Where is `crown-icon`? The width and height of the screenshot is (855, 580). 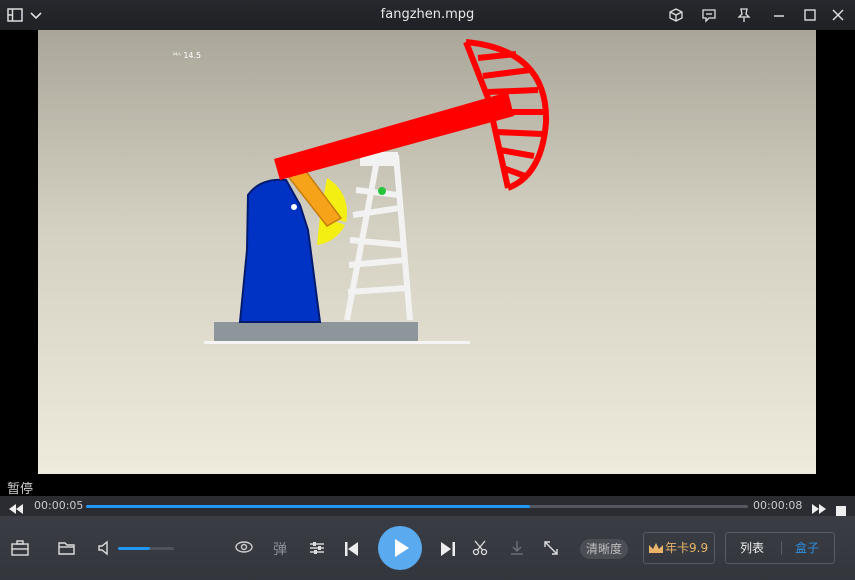
crown-icon is located at coordinates (656, 548).